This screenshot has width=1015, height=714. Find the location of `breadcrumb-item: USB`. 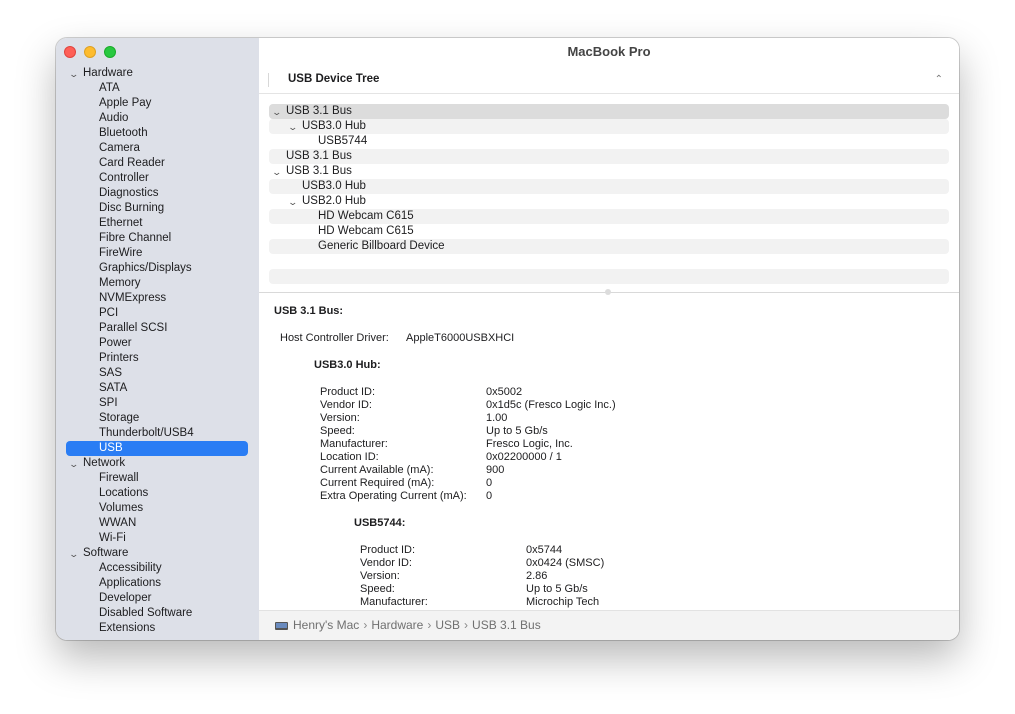

breadcrumb-item: USB is located at coordinates (447, 625).